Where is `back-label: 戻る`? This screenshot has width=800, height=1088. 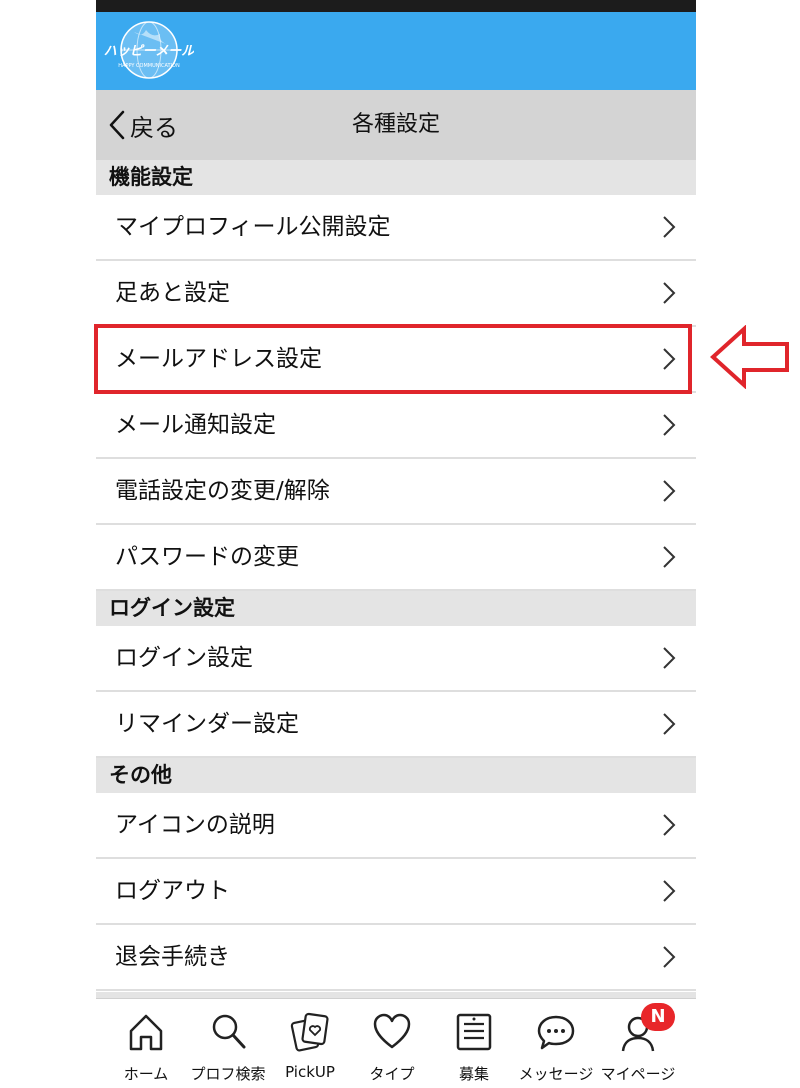
back-label: 戻る is located at coordinates (154, 127).